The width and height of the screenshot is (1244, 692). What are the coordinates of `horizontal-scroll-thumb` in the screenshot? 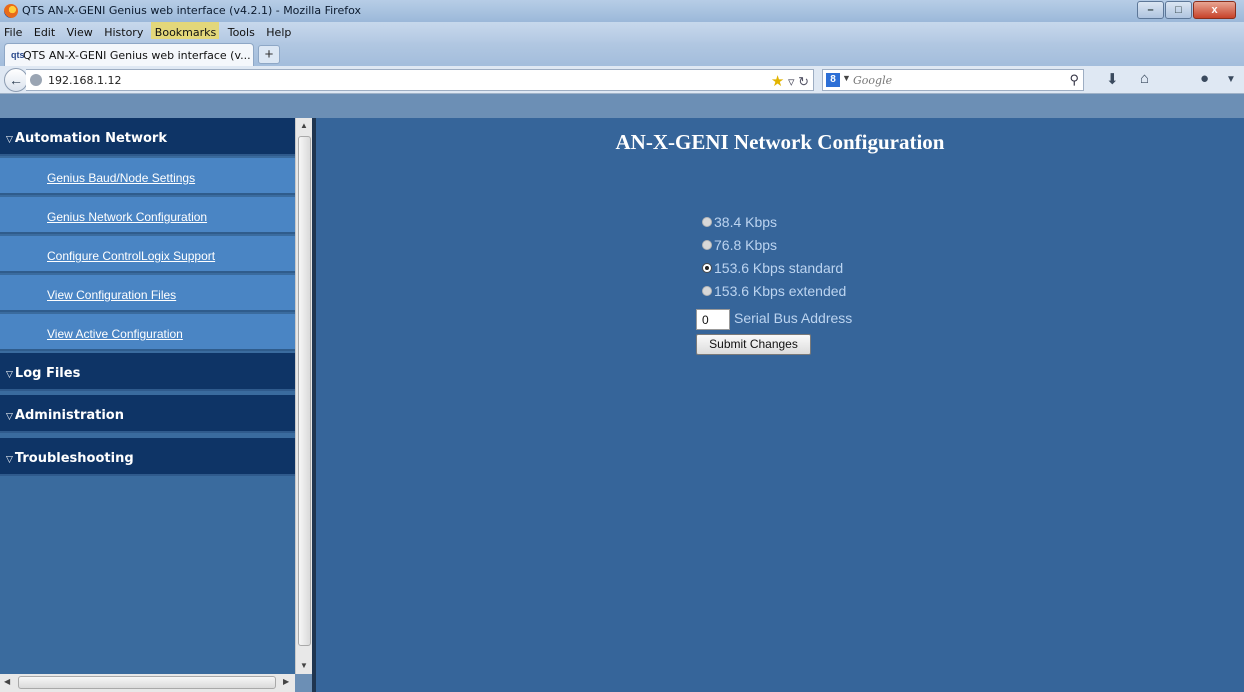 It's located at (147, 682).